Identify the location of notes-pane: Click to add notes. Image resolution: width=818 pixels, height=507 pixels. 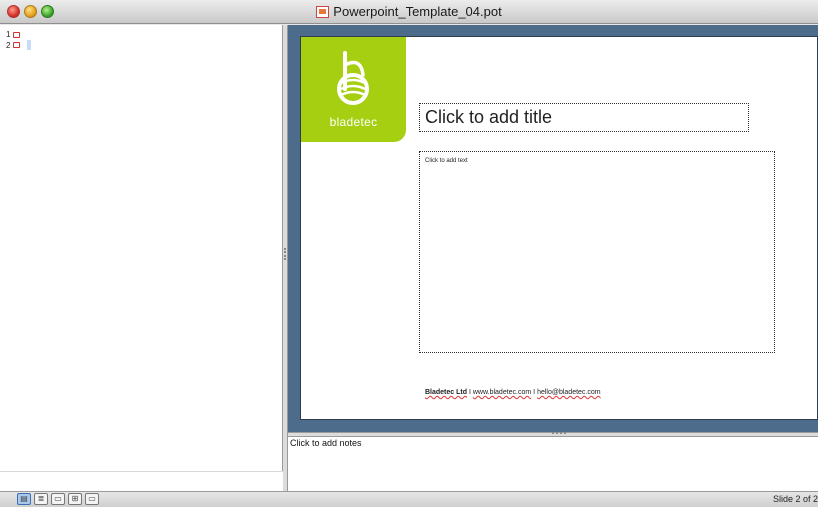
(553, 463).